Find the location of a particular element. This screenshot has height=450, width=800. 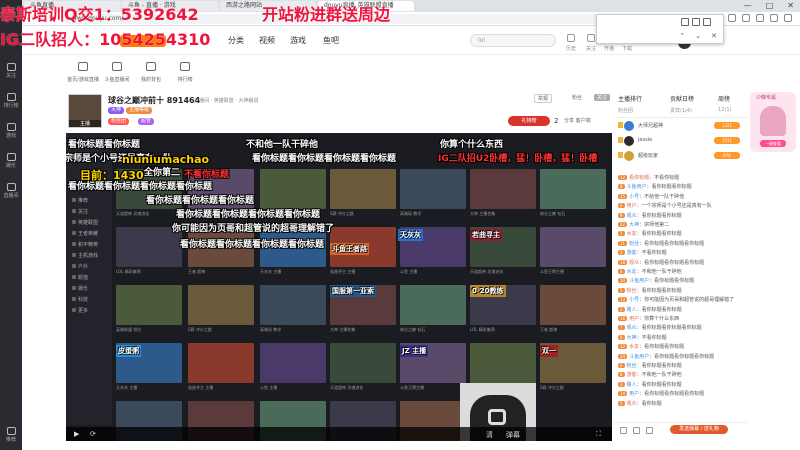

browser-tab: 斗鱼 - 直播 · 游戏 is located at coordinates (170, 6).